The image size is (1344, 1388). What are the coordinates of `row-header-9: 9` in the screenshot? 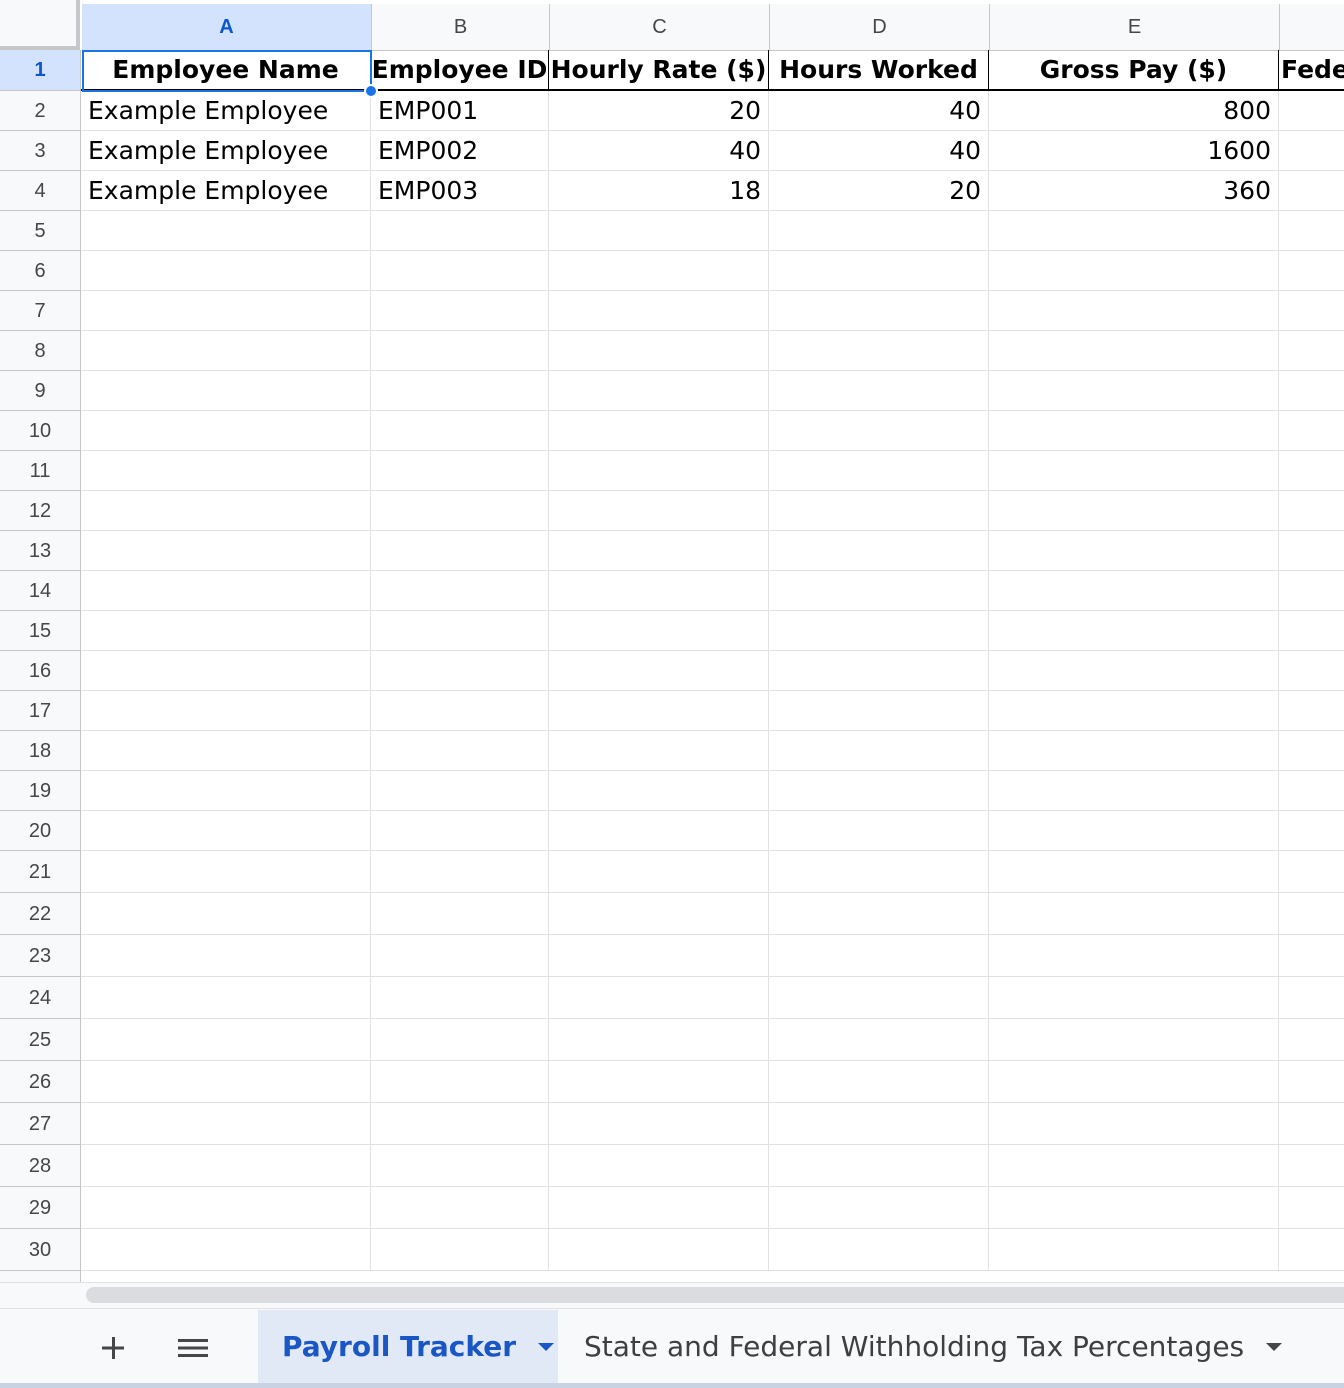 It's located at (40, 391).